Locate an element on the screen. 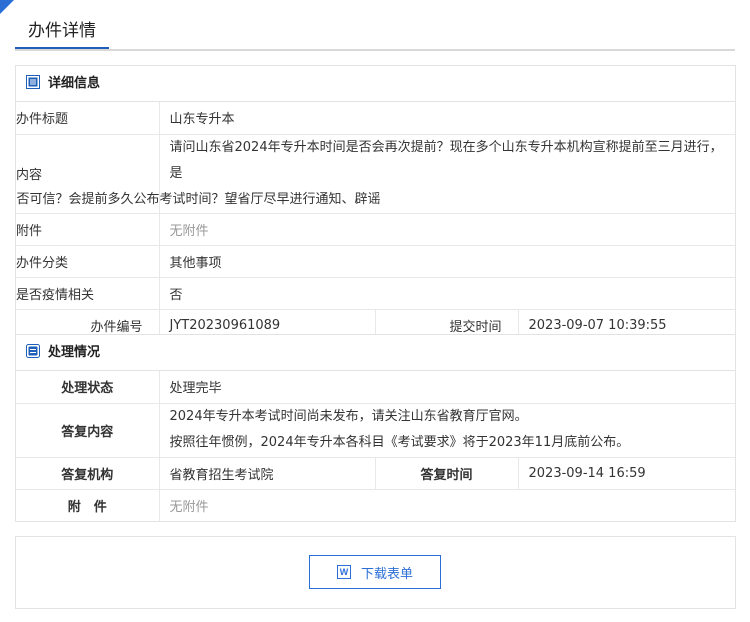 The height and width of the screenshot is (622, 750). handling-panel-title: 处理情况 is located at coordinates (74, 352).